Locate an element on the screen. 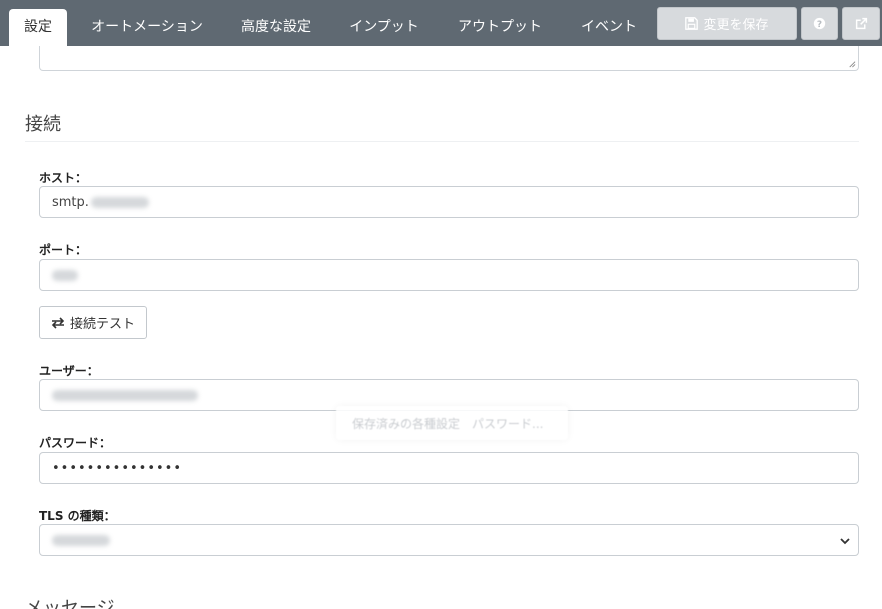 The height and width of the screenshot is (609, 882). connection-test-button: 接続テスト is located at coordinates (93, 322).